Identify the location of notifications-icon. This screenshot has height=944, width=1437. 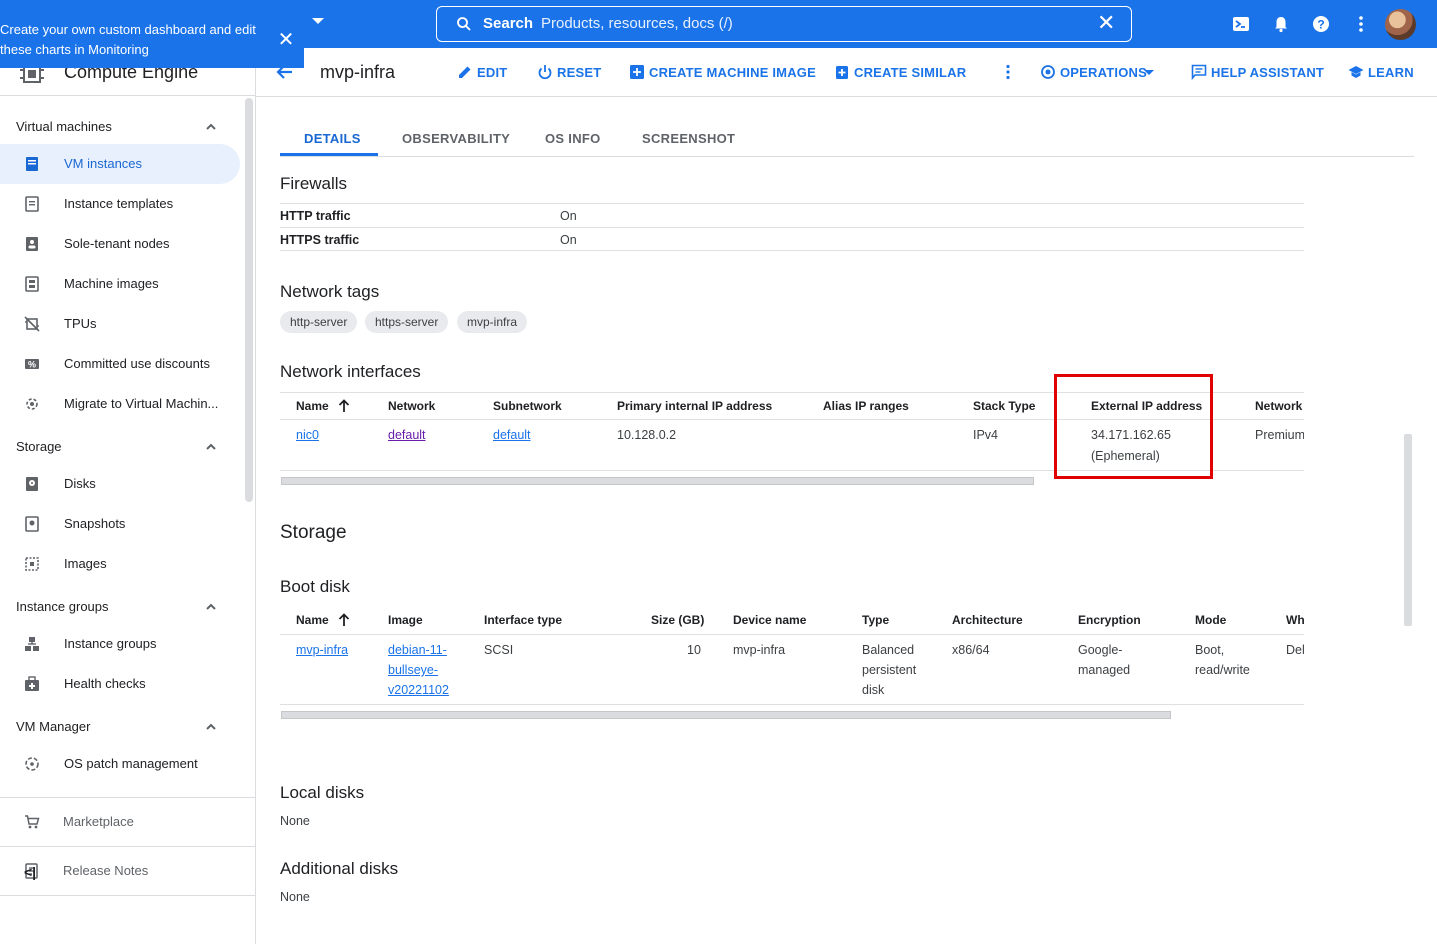
(1281, 24).